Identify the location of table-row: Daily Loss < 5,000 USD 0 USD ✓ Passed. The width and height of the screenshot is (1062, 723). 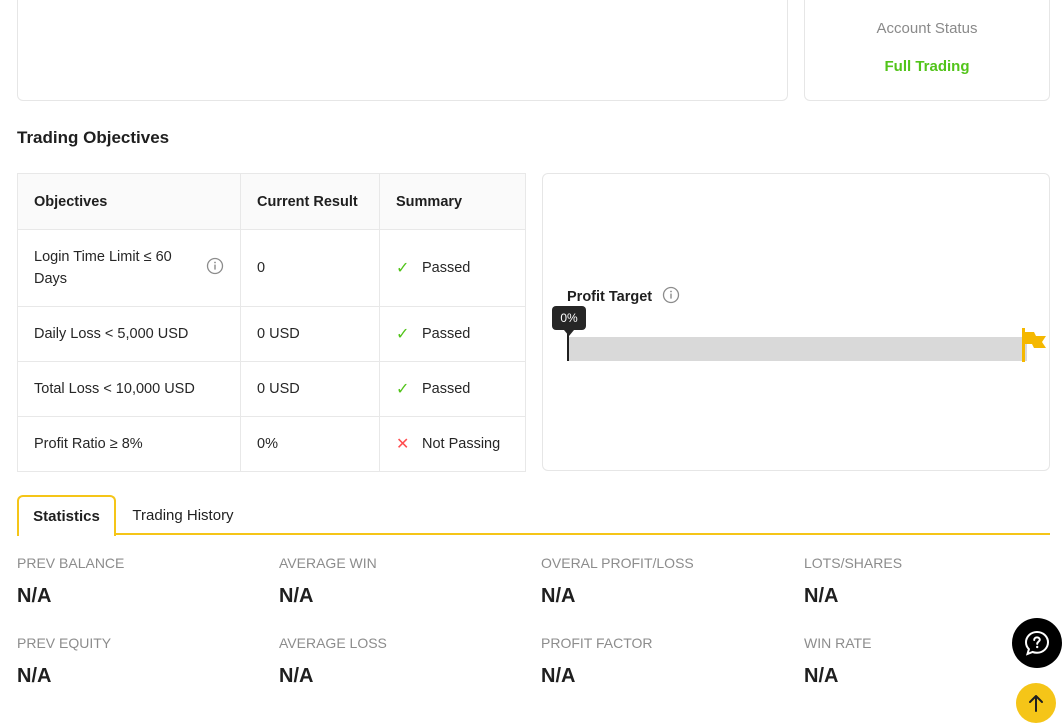
(271, 334).